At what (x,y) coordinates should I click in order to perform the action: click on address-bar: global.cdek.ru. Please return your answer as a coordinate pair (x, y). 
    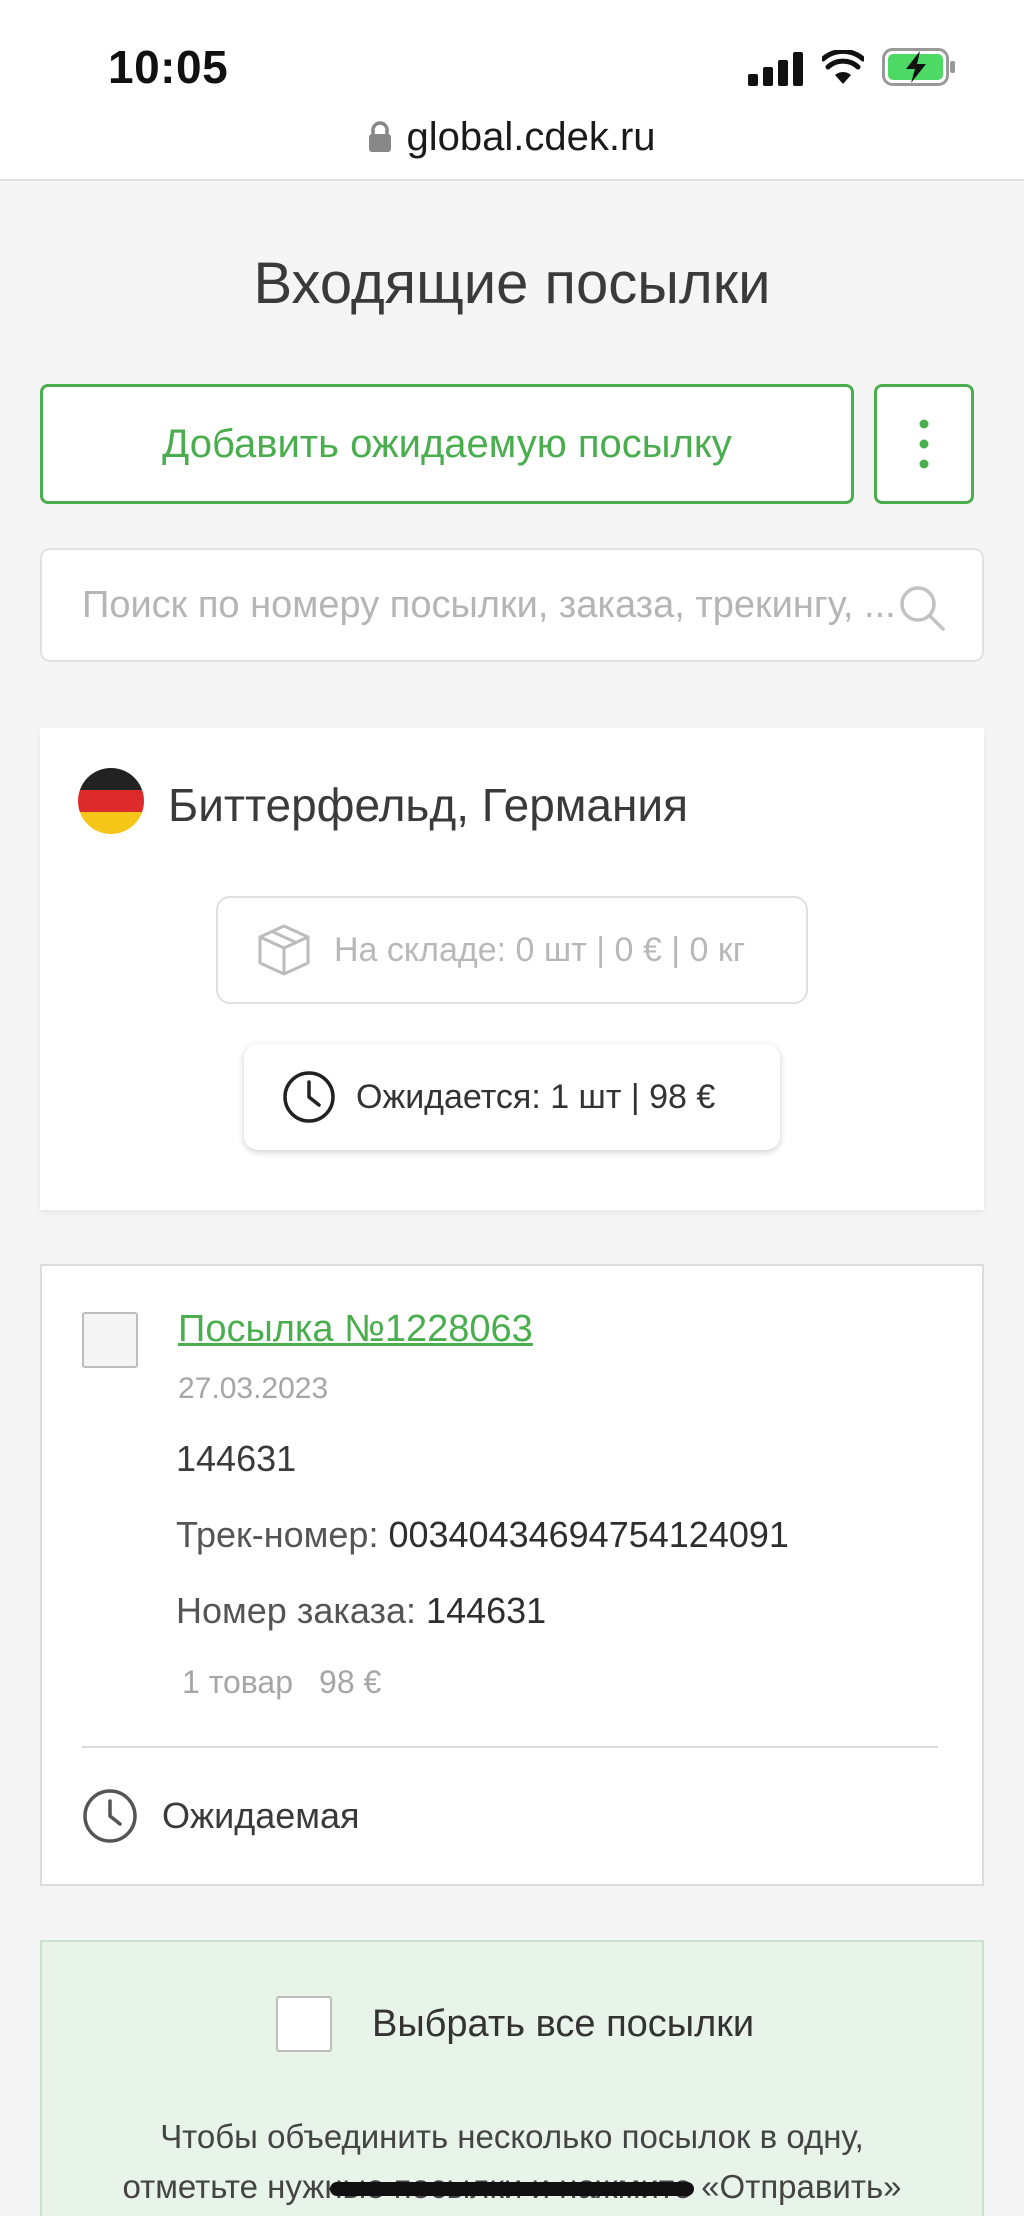
    Looking at the image, I should click on (512, 137).